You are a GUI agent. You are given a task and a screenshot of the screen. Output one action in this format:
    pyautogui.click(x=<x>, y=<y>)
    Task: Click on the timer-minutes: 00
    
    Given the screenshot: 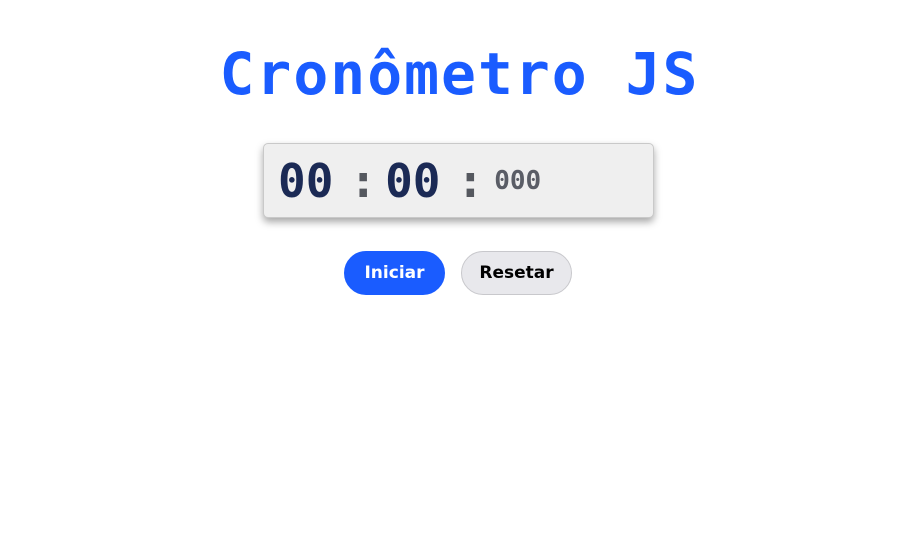 What is the action you would take?
    pyautogui.click(x=306, y=180)
    